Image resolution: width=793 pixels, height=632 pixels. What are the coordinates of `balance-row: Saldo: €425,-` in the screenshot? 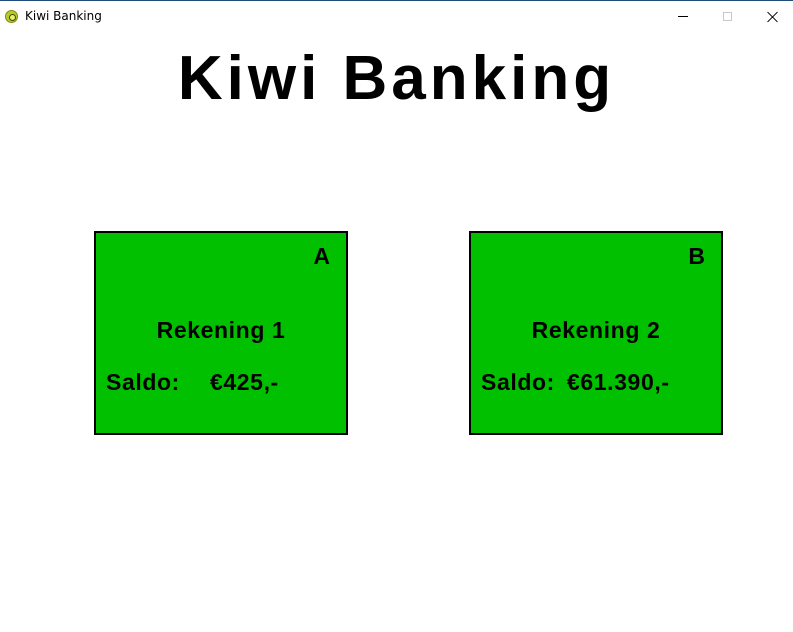 It's located at (192, 382).